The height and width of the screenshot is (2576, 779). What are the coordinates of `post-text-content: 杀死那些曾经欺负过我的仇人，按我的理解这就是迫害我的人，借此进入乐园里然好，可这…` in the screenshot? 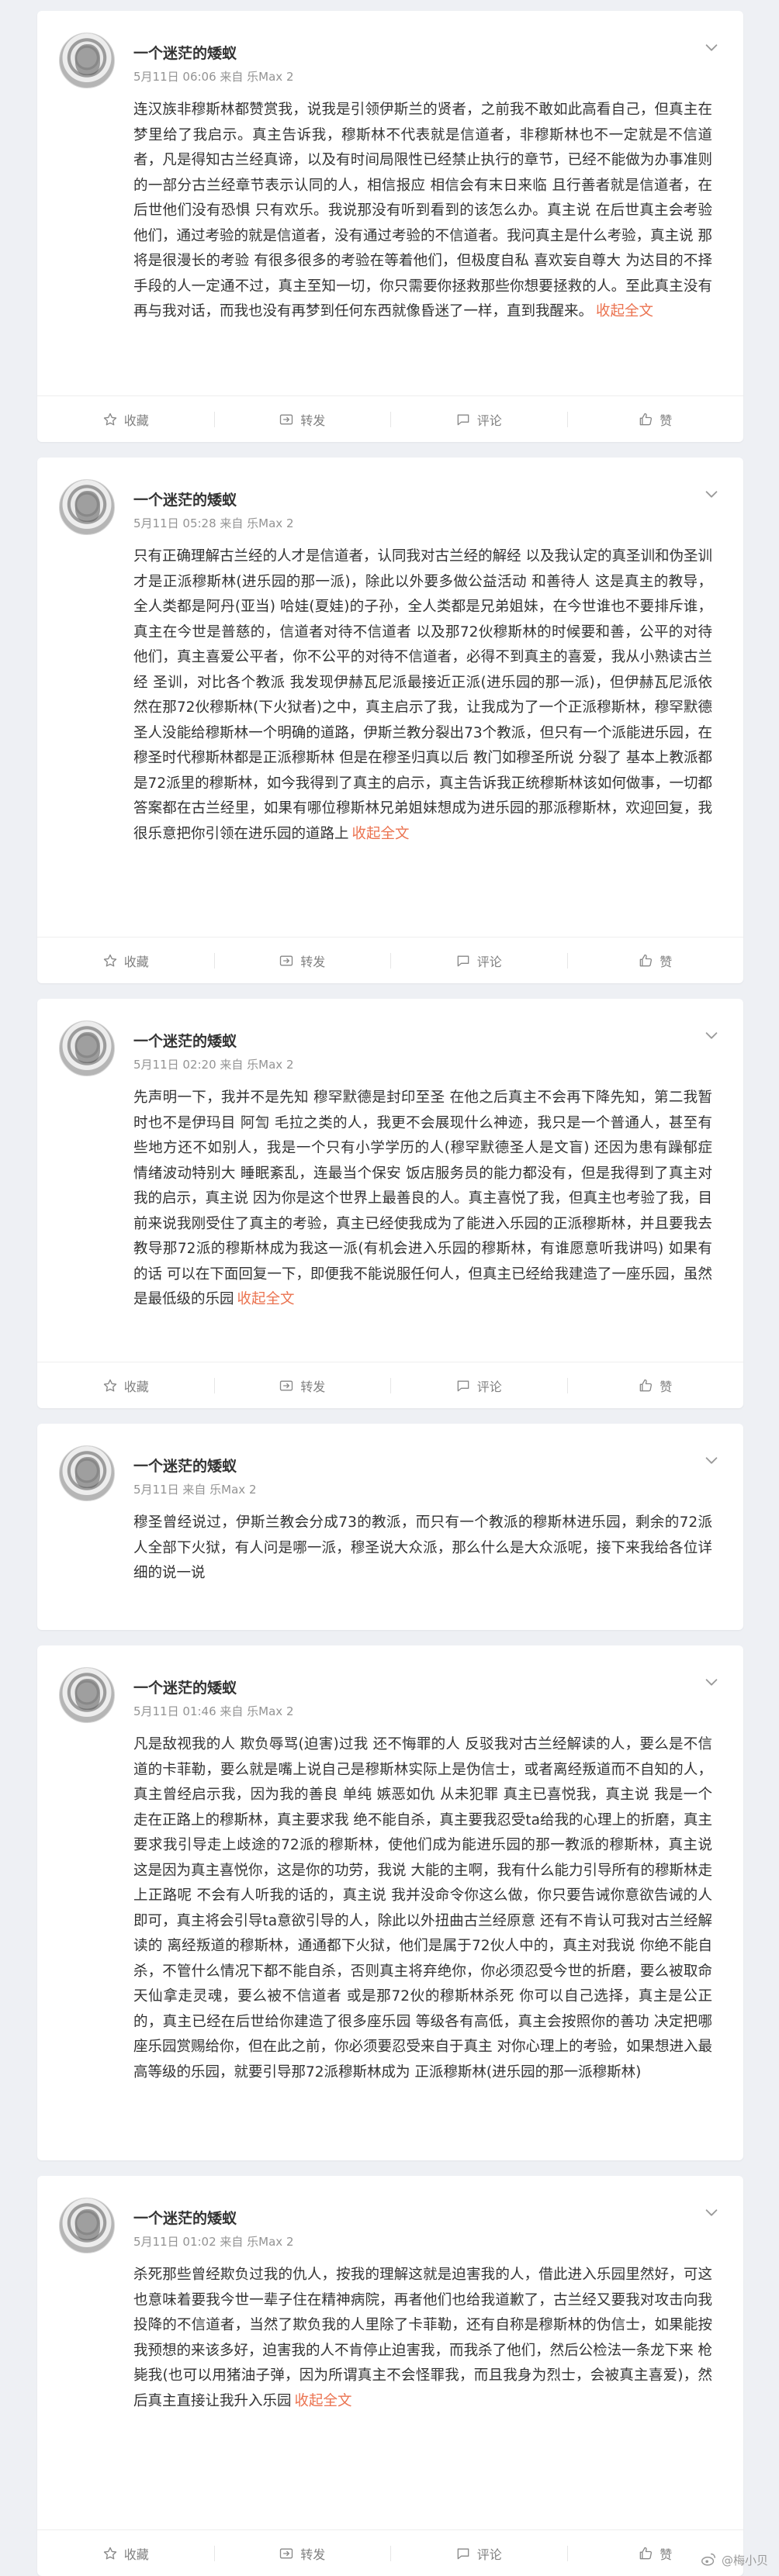 It's located at (422, 2338).